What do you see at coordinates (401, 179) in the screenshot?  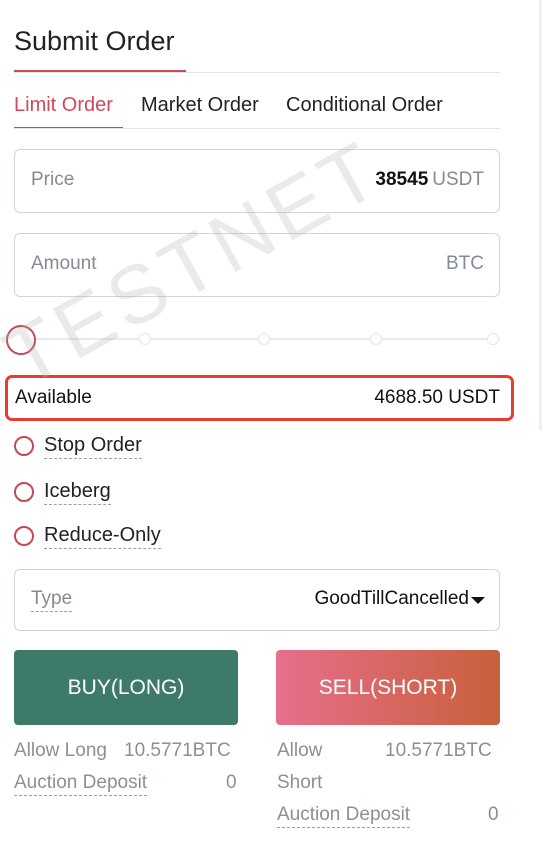 I see `price-value: 38545` at bounding box center [401, 179].